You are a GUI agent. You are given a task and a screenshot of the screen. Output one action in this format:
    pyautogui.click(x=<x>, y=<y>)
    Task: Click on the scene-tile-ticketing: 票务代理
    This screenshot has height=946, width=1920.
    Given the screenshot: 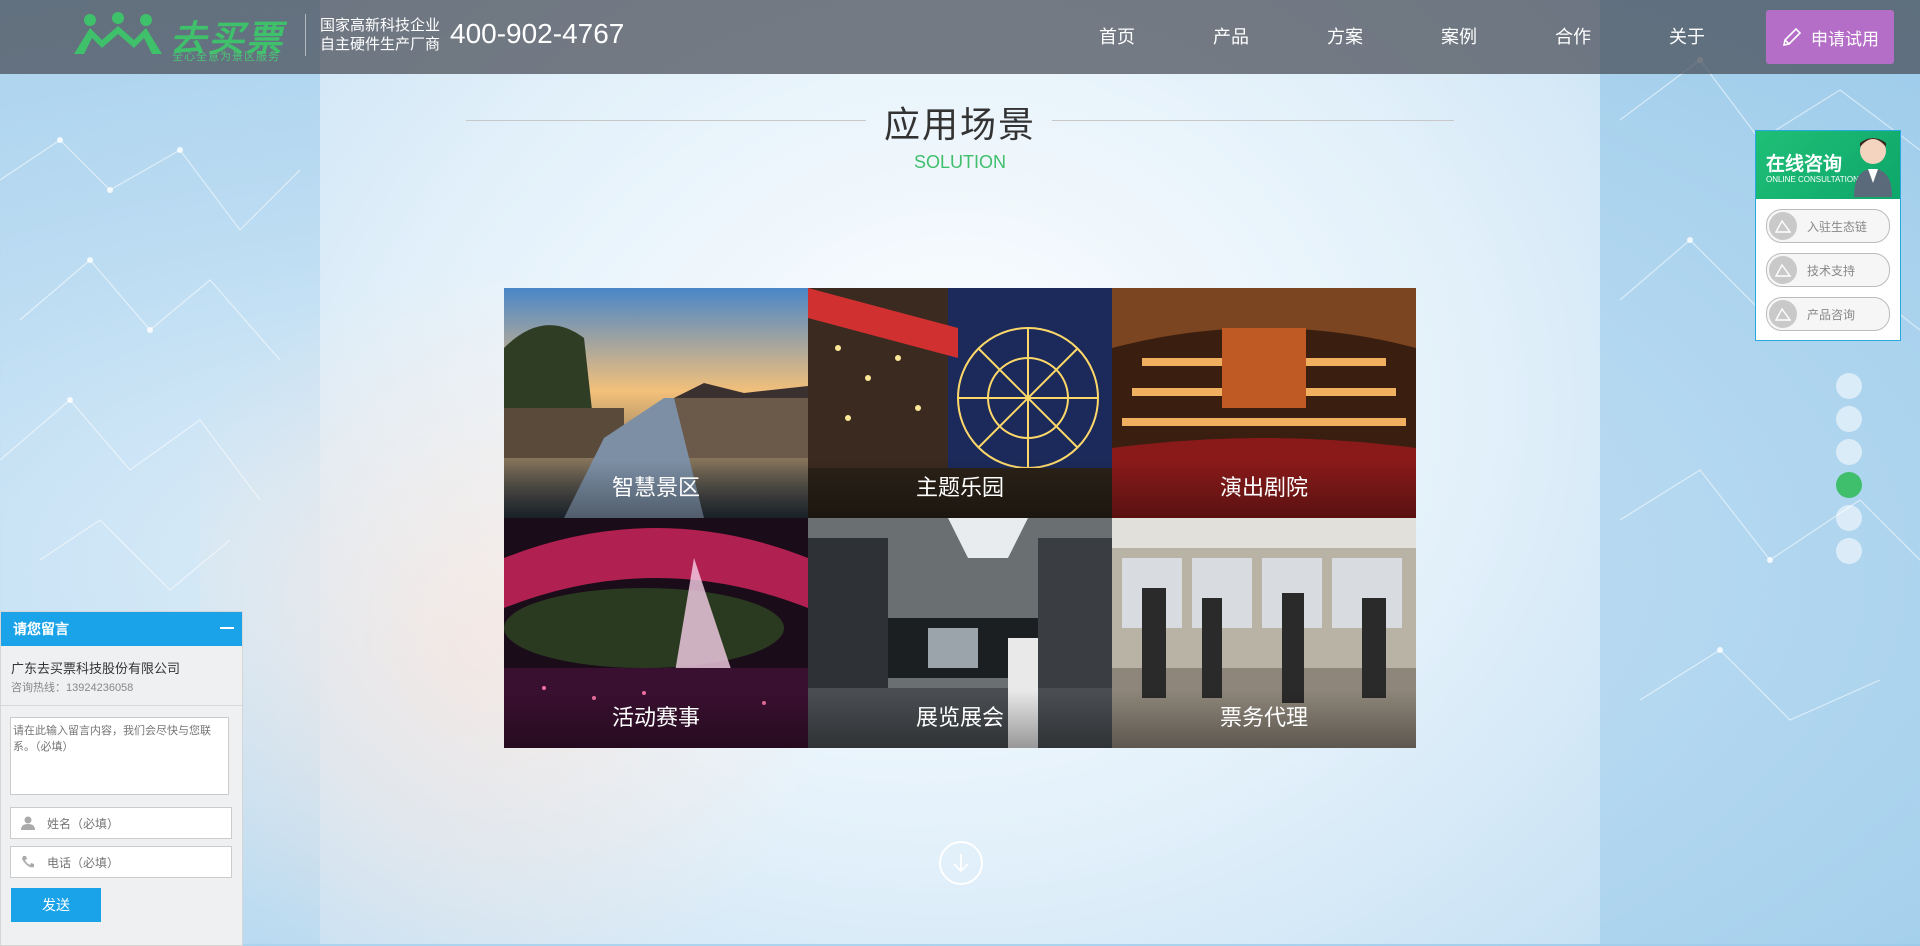 What is the action you would take?
    pyautogui.click(x=1264, y=633)
    